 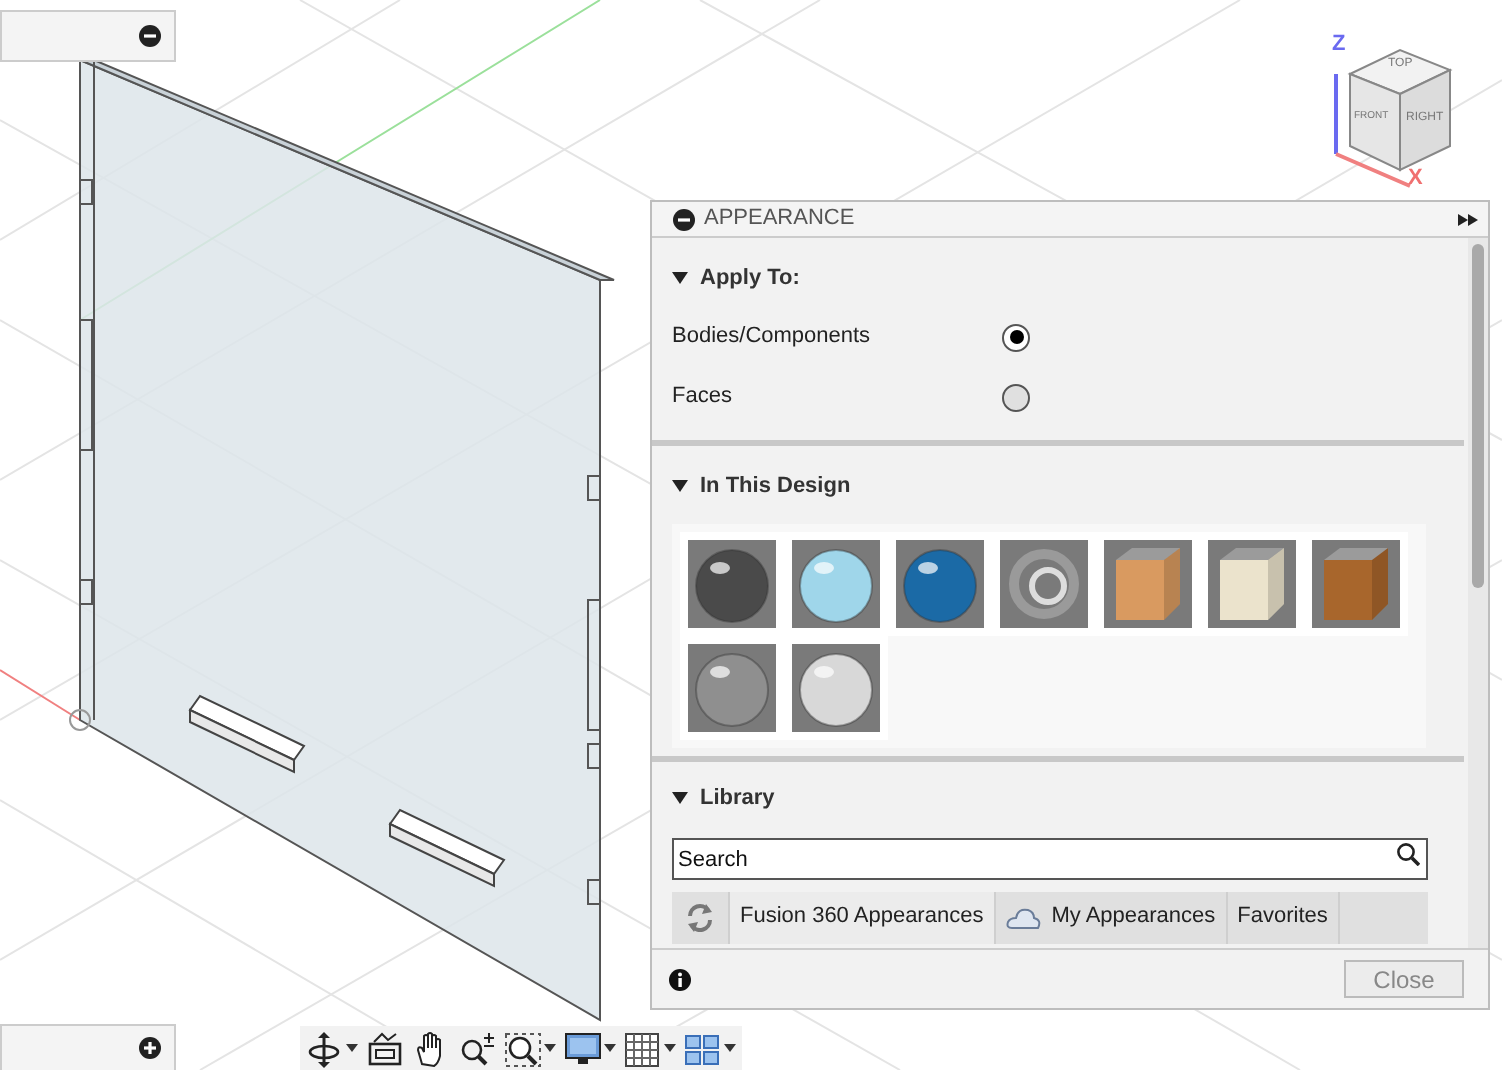 I want to click on viewports-icon, so click(x=703, y=1048).